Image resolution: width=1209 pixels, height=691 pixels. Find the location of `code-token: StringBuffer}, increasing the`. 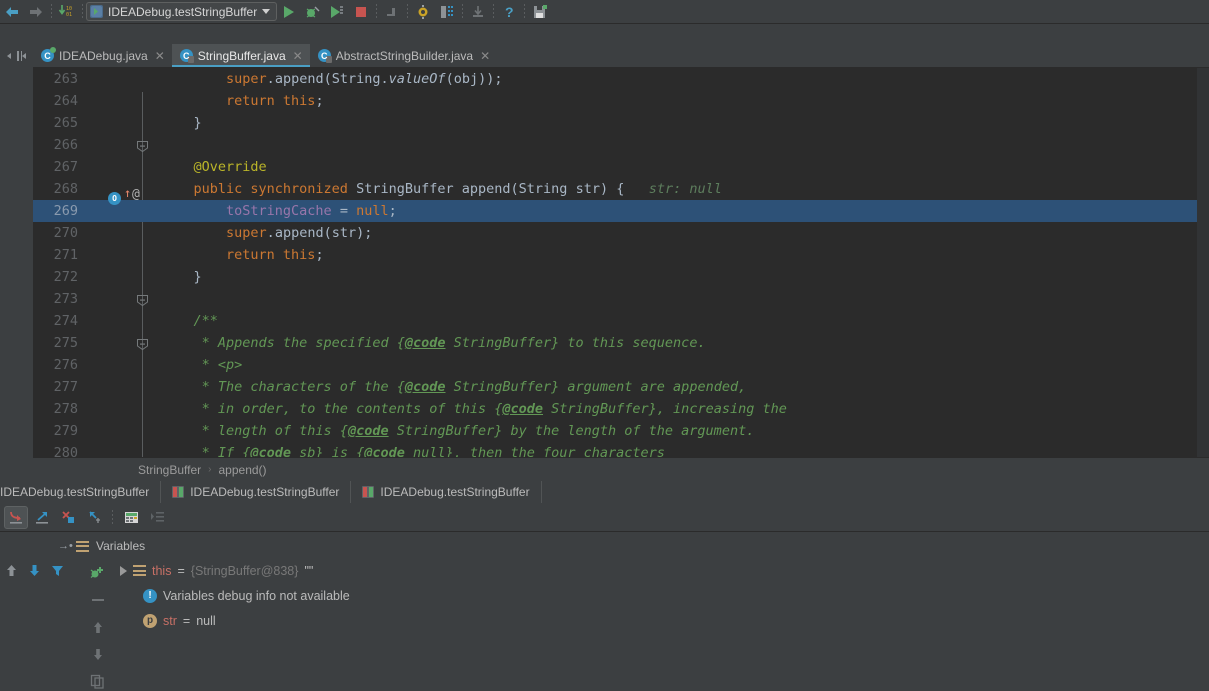

code-token: StringBuffer}, increasing the is located at coordinates (665, 409).